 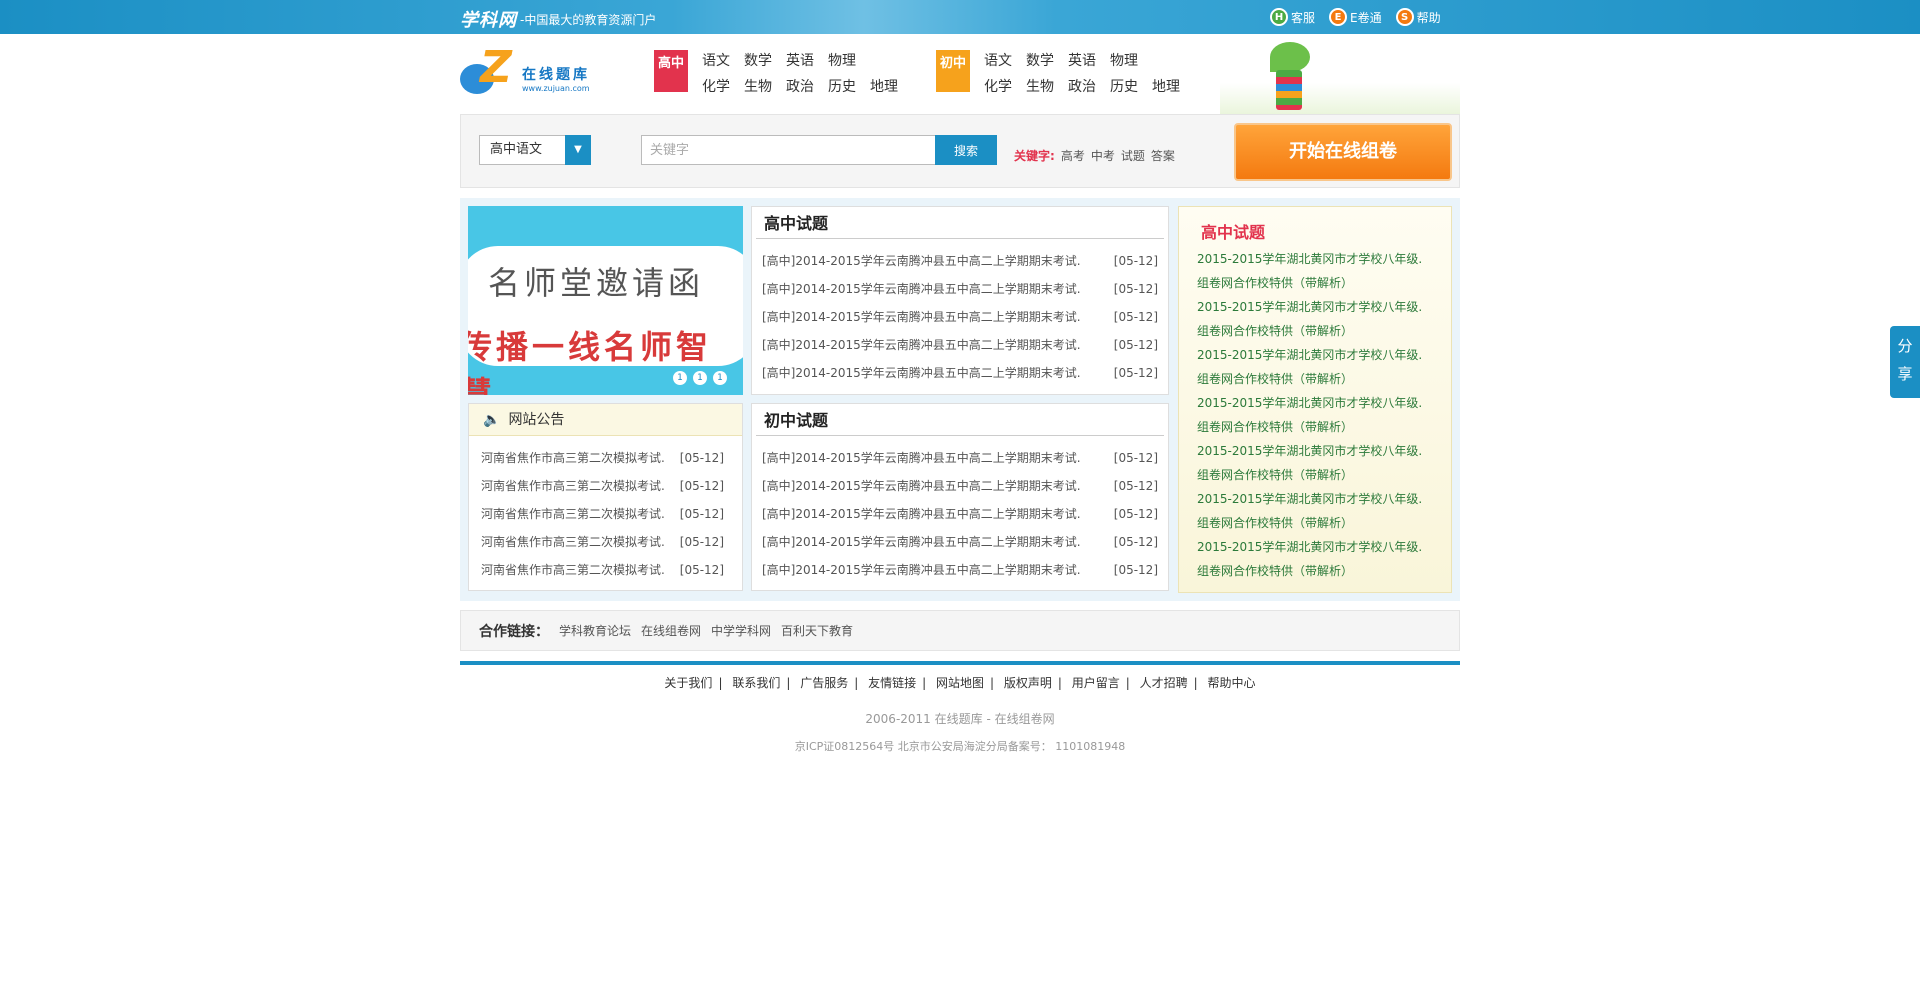 I want to click on brand-name: 学科网, so click(x=488, y=19).